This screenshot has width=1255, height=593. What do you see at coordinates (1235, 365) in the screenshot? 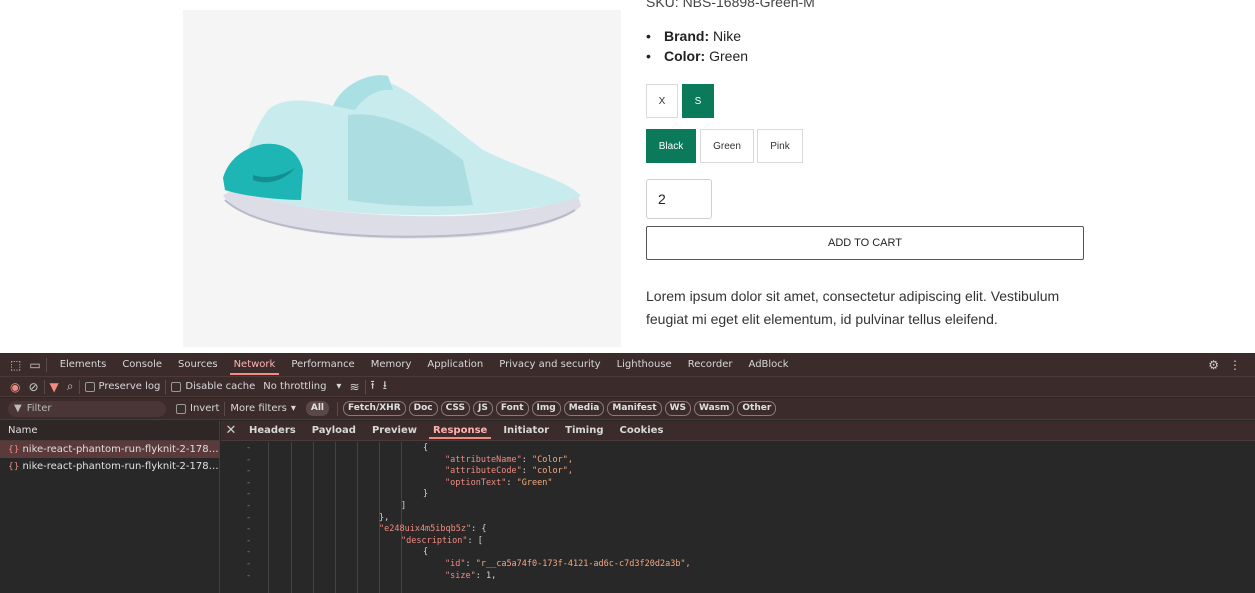
I see `more-options-icon: ⋮` at bounding box center [1235, 365].